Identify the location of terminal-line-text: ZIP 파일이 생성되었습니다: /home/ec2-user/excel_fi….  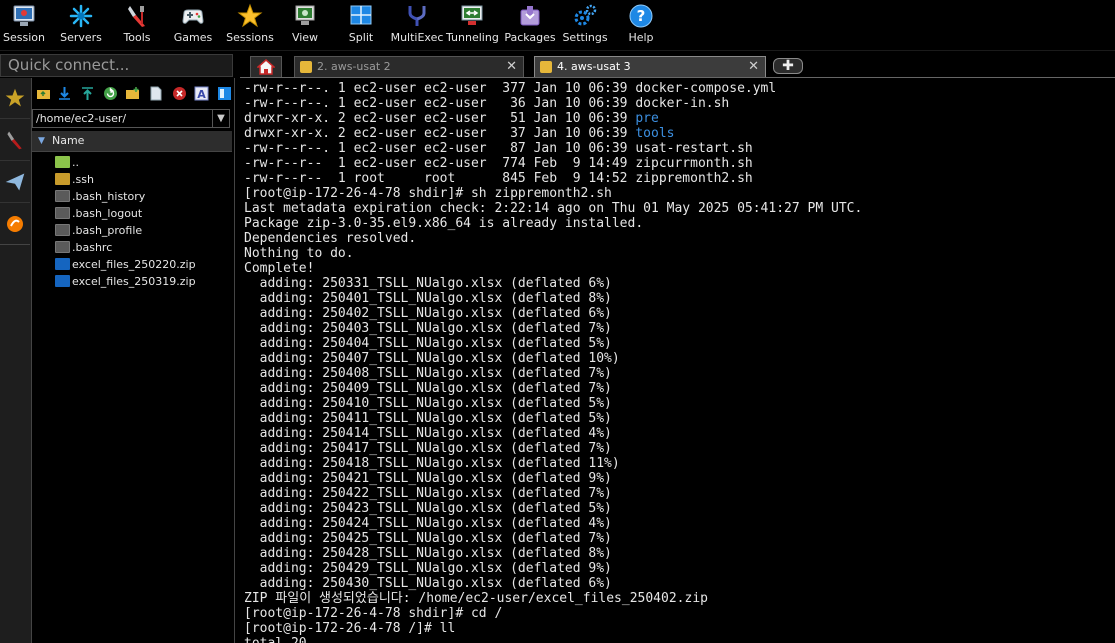
(476, 598).